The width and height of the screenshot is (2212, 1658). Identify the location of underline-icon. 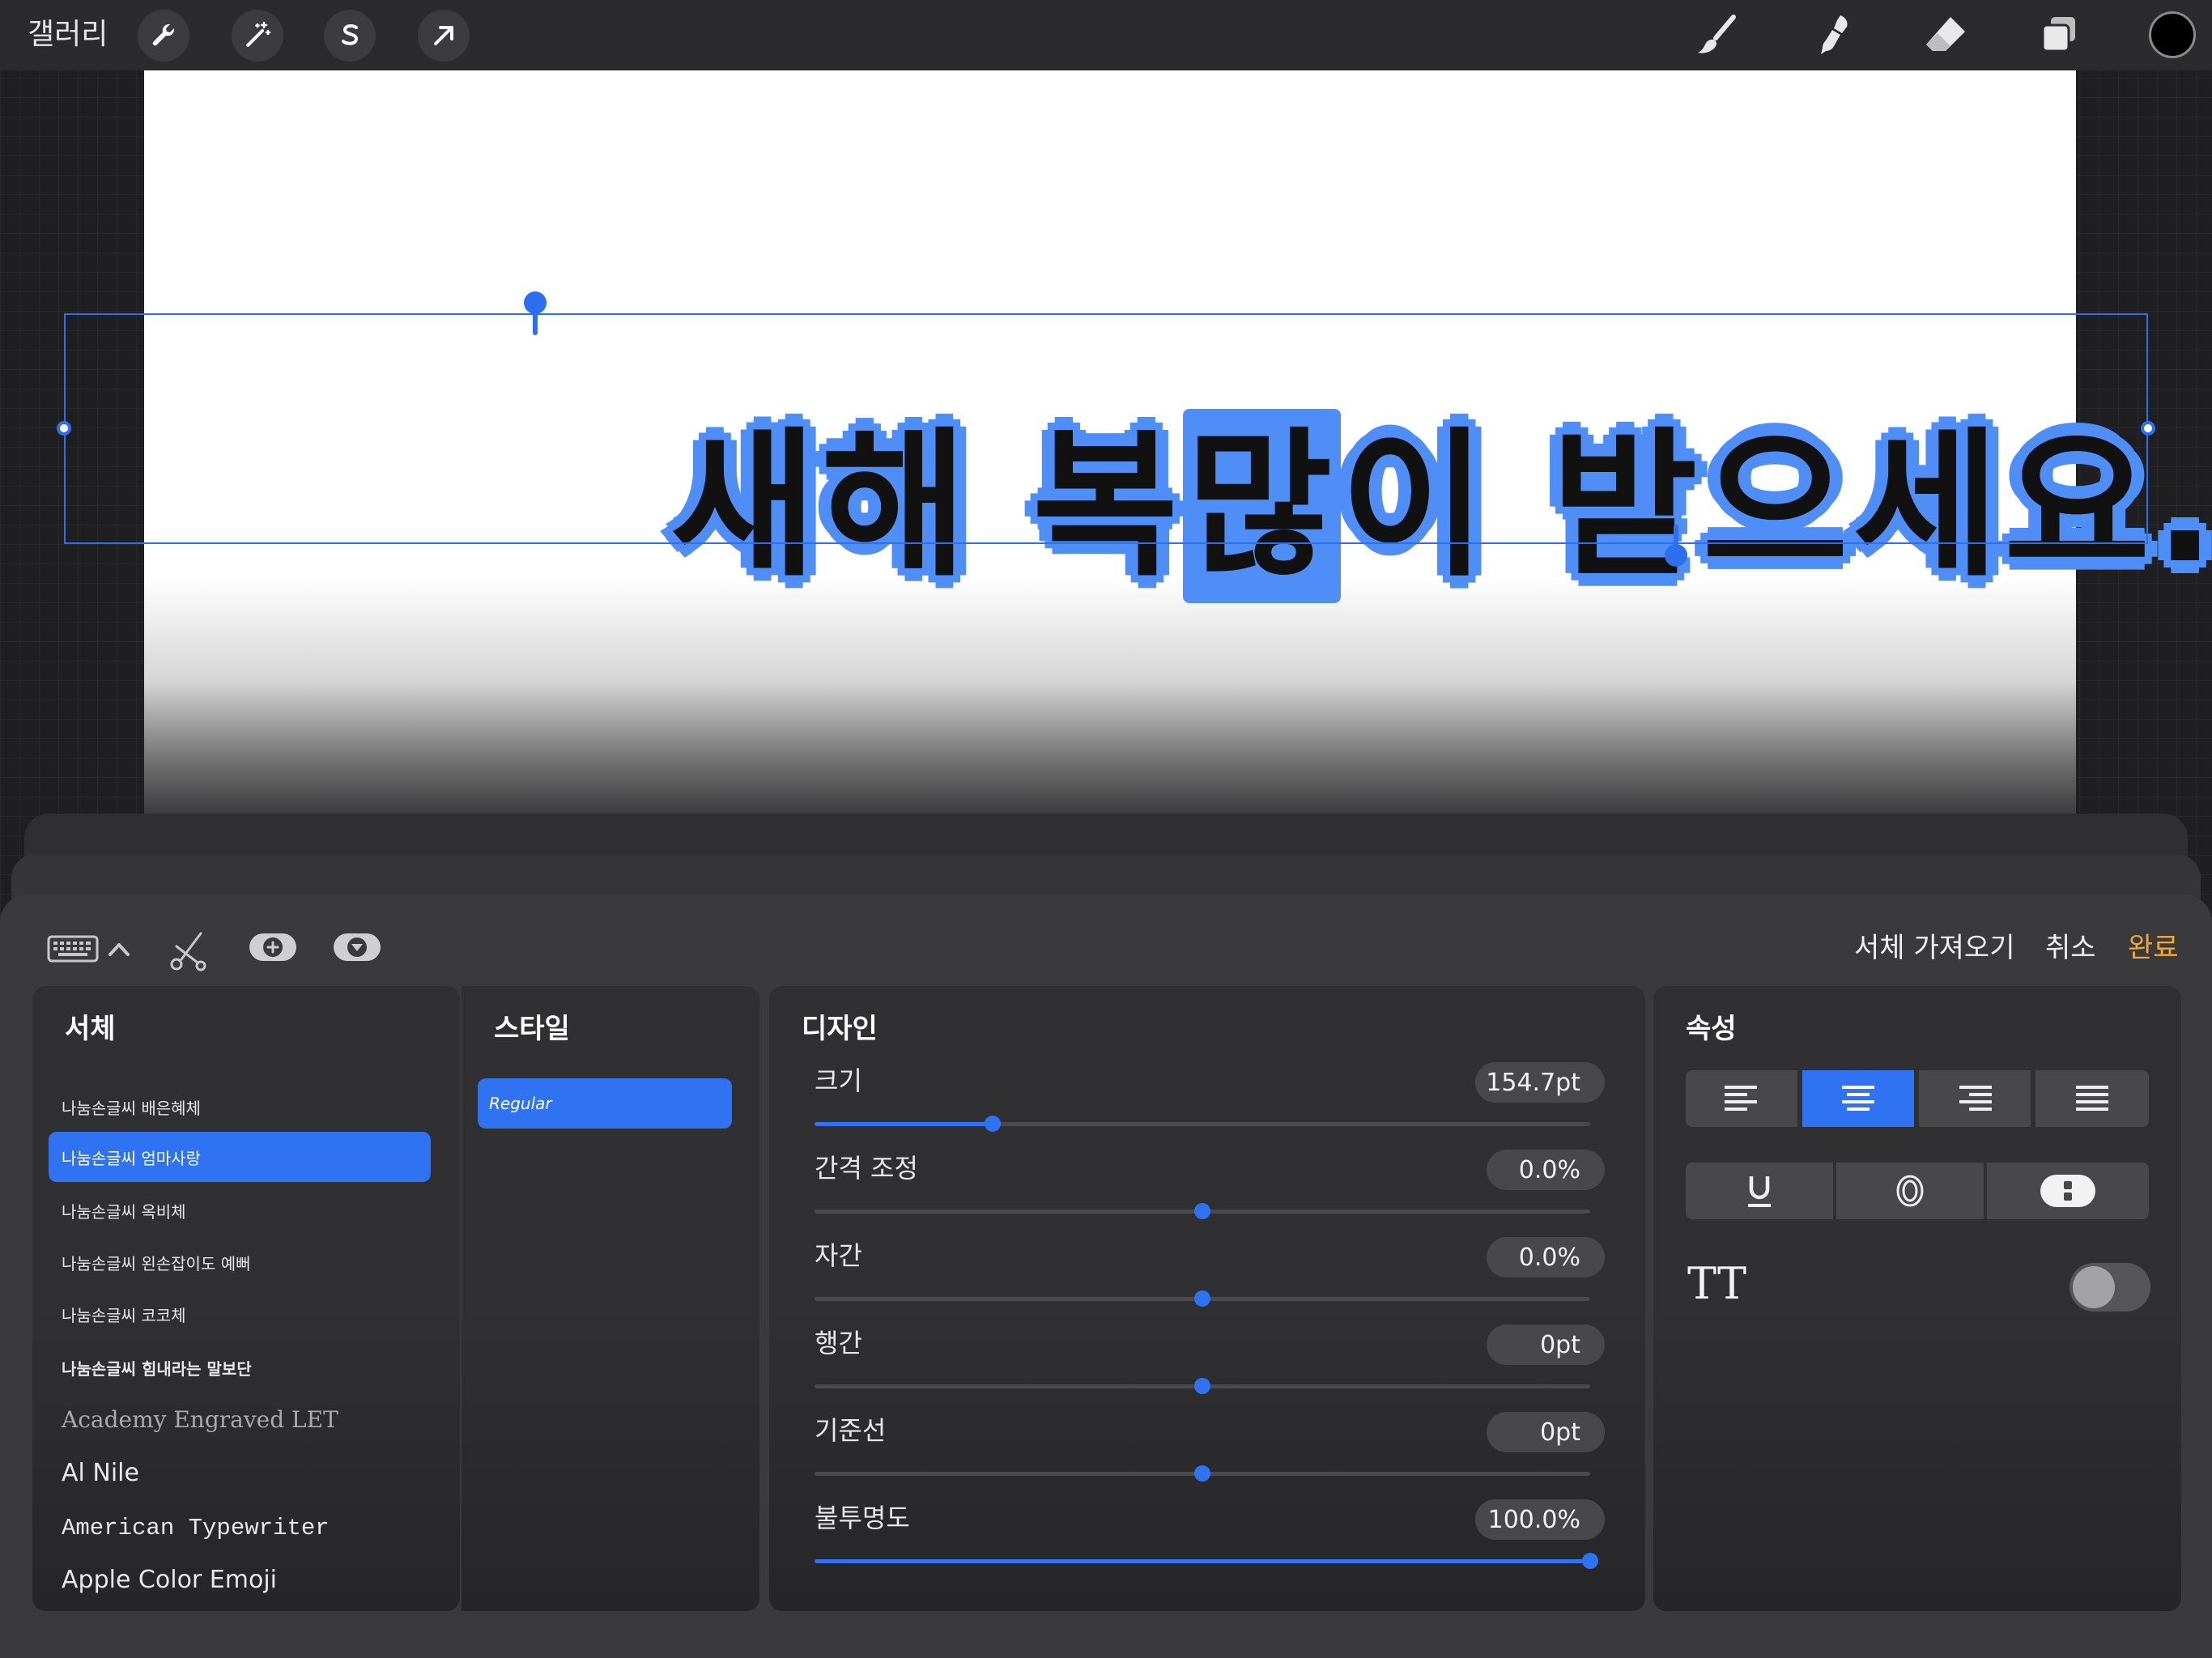
(1760, 1191).